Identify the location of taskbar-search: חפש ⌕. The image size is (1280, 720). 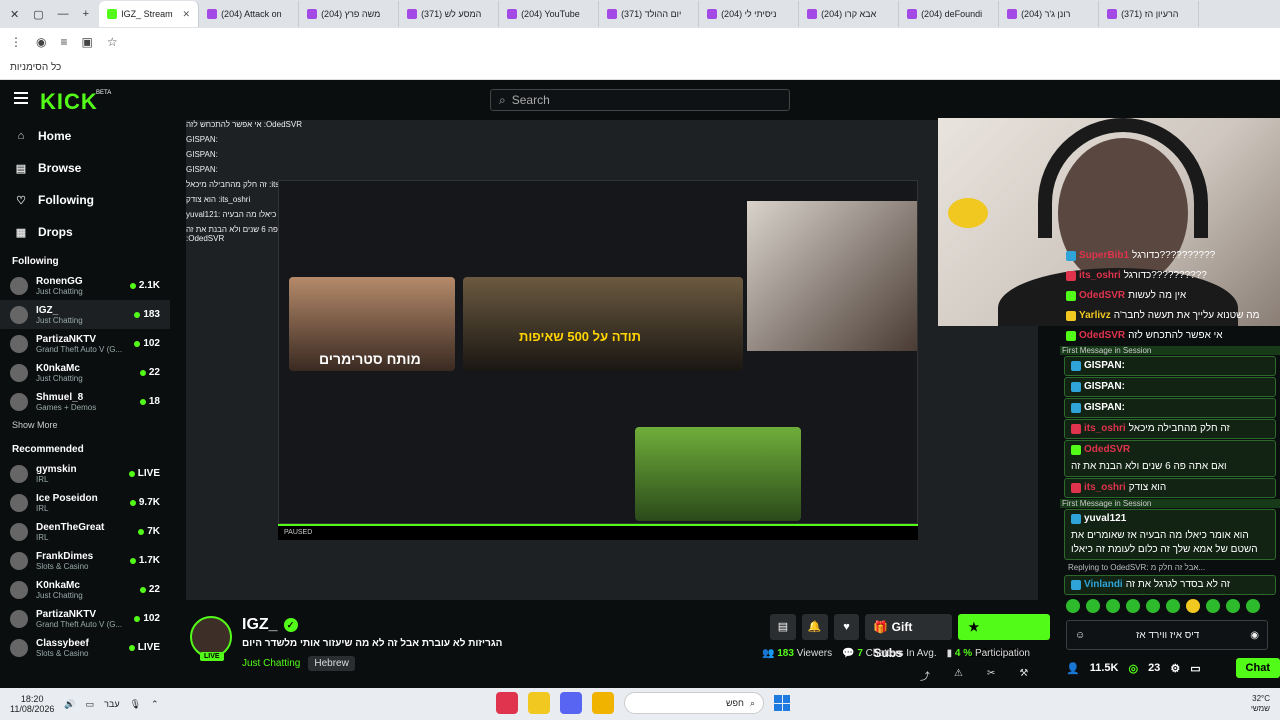
(694, 703).